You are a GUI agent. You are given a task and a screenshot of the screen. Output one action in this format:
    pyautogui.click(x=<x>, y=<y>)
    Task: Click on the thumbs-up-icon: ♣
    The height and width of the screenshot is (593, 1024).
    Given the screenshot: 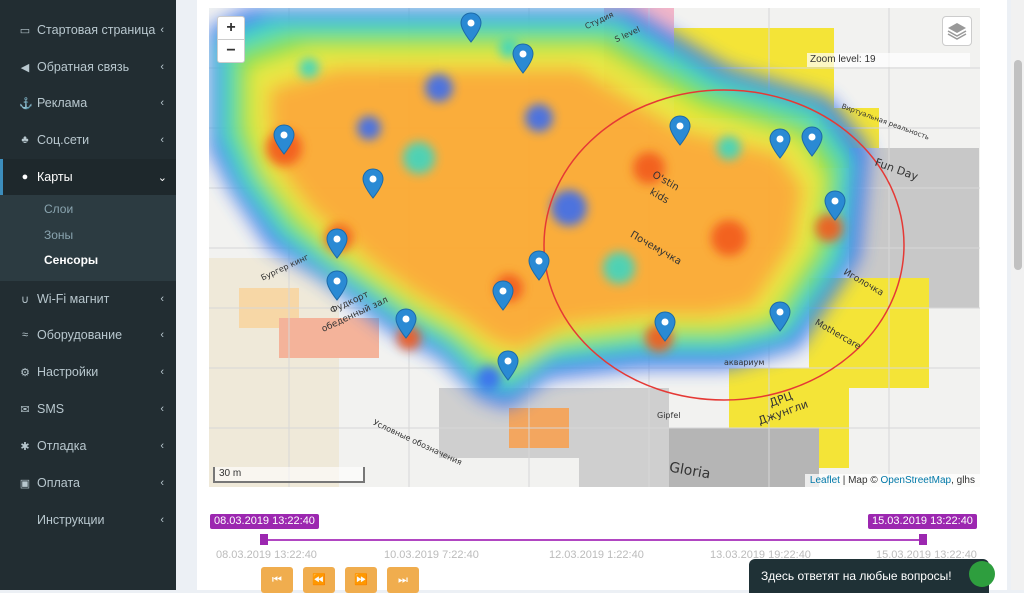 What is the action you would take?
    pyautogui.click(x=25, y=140)
    